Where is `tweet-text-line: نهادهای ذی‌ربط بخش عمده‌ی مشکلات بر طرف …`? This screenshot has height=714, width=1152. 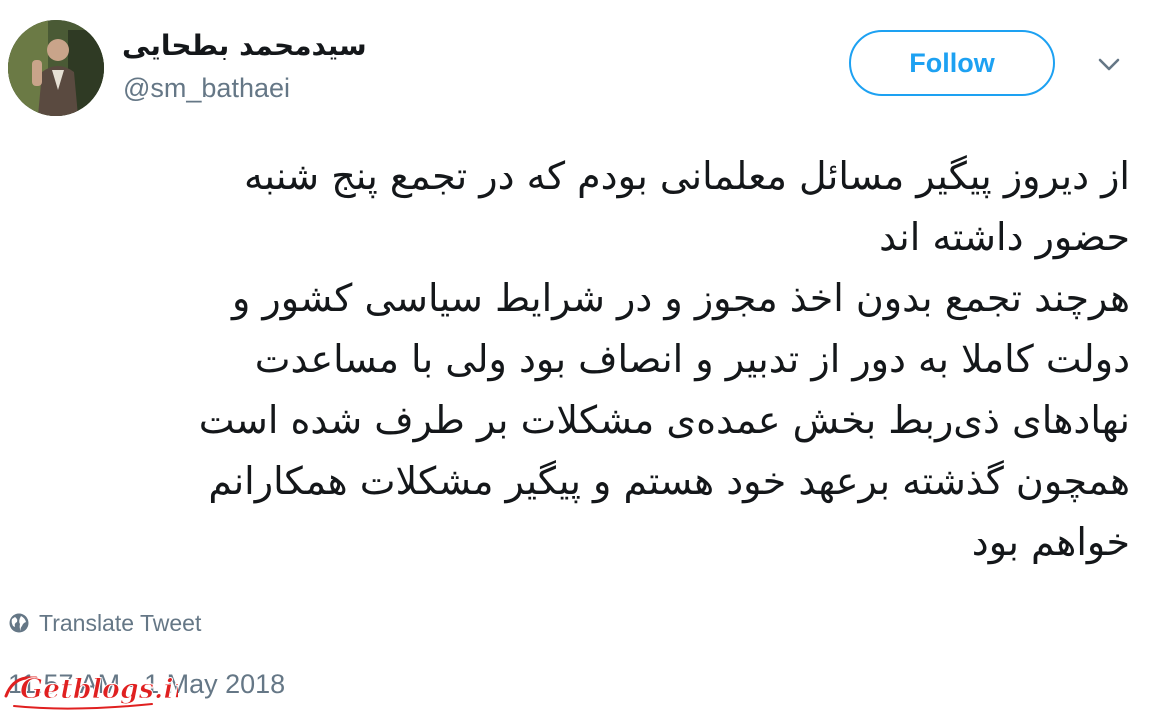
tweet-text-line: نهادهای ذی‌ربط بخش عمده‌ی مشکلات بر طرف … is located at coordinates (664, 420).